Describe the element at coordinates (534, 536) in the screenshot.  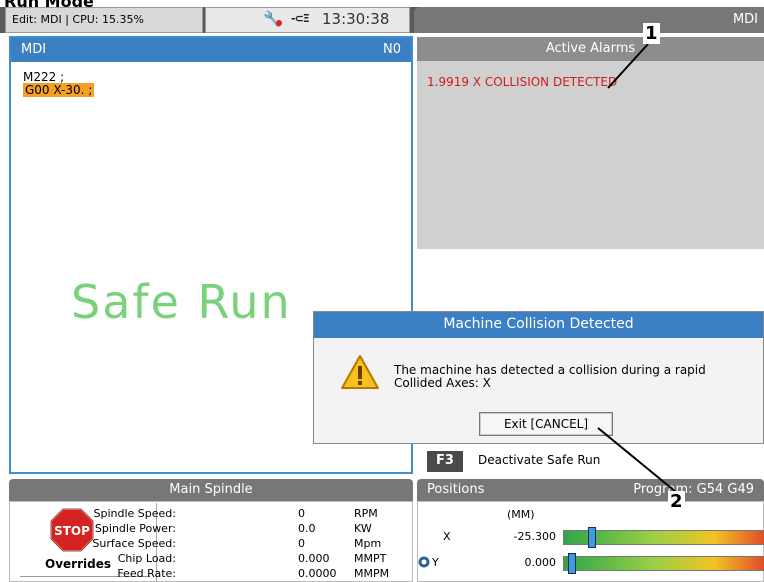
I see `axis-x-value: -25.300` at that location.